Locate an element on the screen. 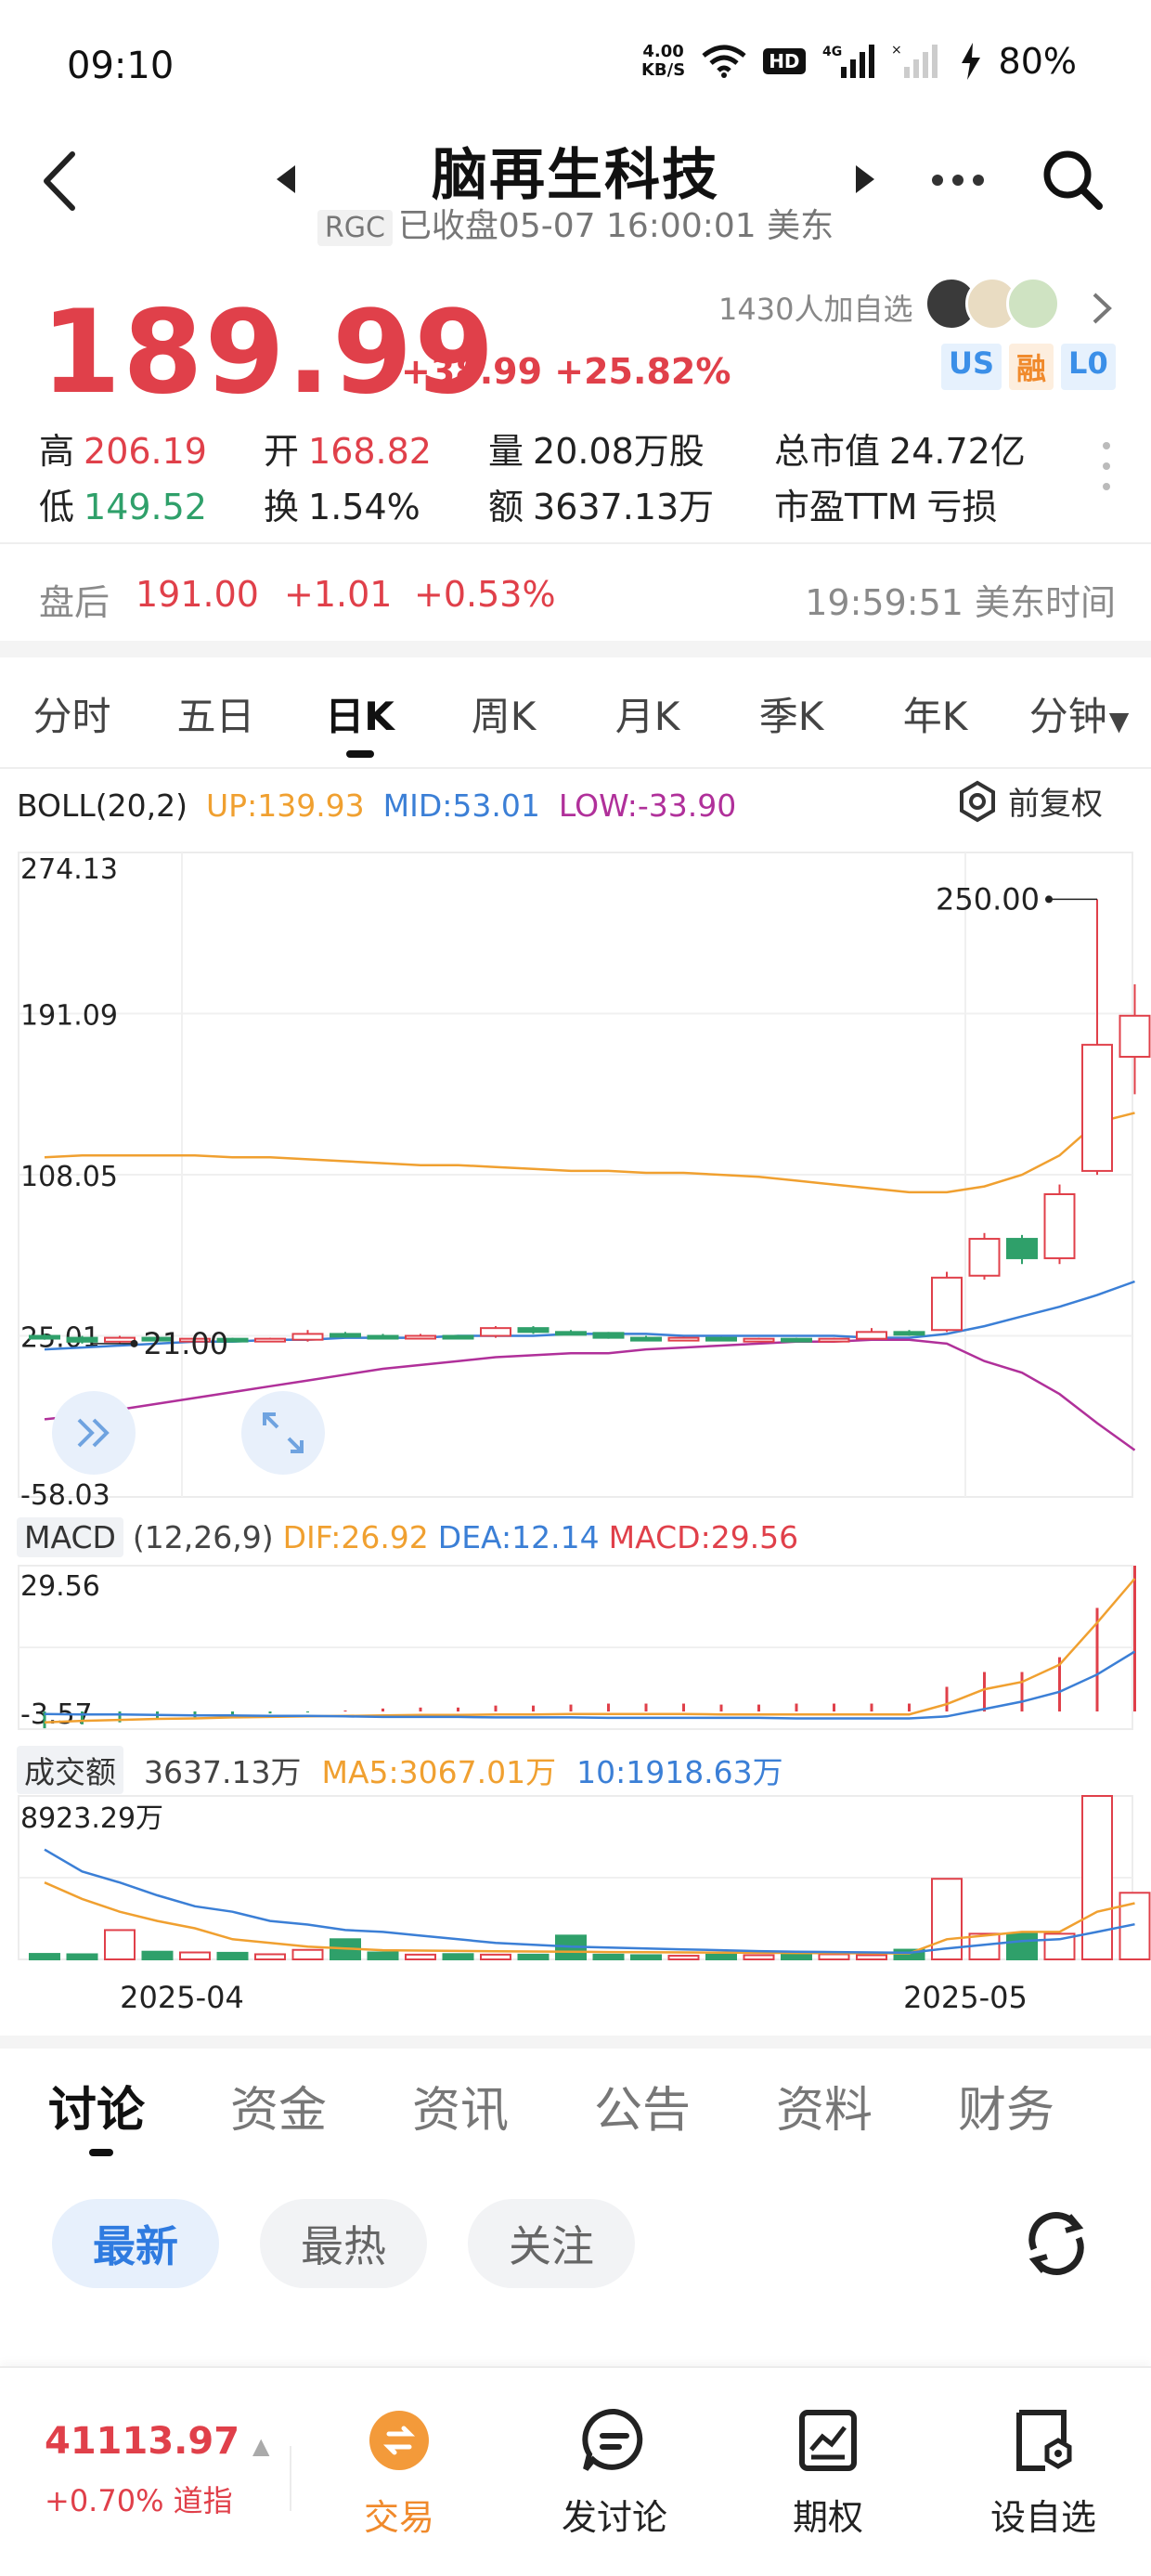 The image size is (1151, 2576). pe-value: 亏损 is located at coordinates (962, 506).